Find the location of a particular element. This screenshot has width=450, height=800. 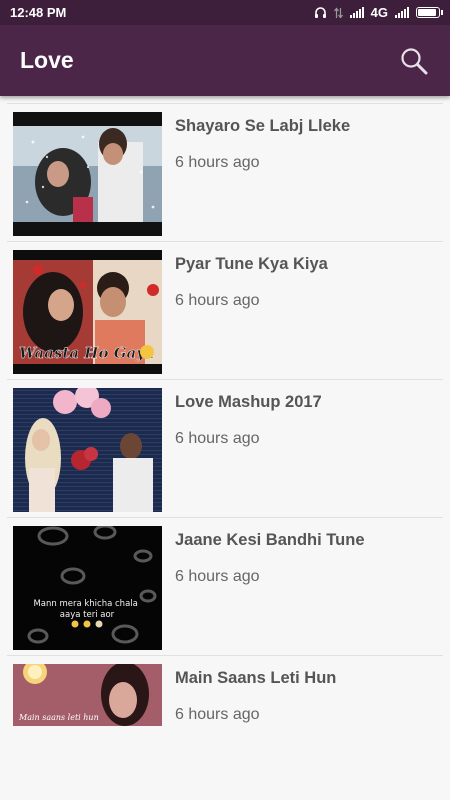

battery-icon is located at coordinates (429, 12).